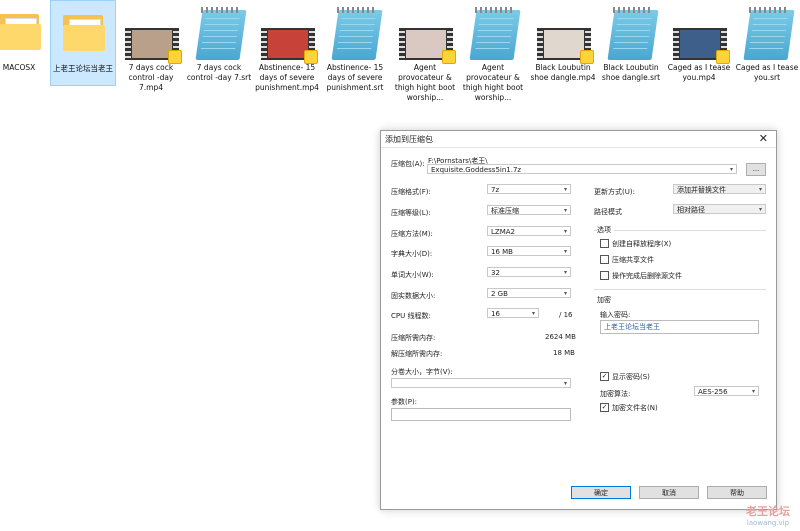 The width and height of the screenshot is (800, 531). I want to click on method-value: LZMA2, so click(503, 232).